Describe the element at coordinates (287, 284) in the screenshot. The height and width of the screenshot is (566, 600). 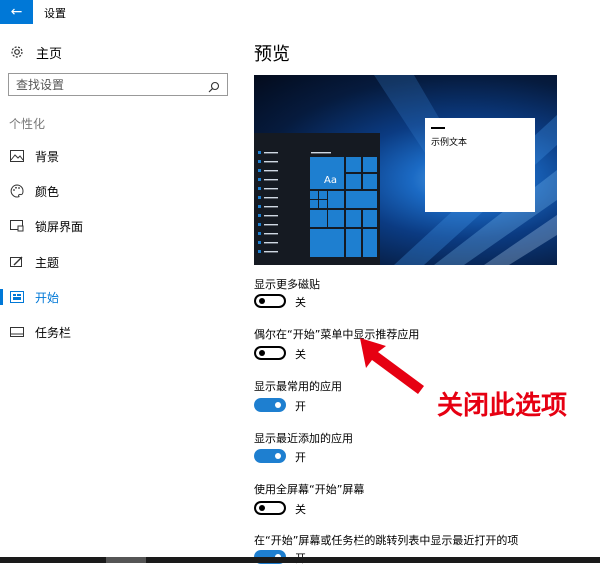
I see `setting-label-more-tiles: 显示更多磁贴` at that location.